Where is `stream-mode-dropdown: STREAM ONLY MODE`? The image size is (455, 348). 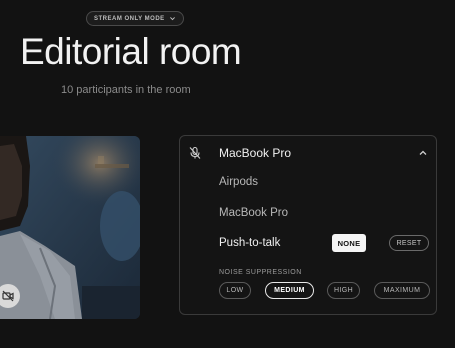
stream-mode-dropdown: STREAM ONLY MODE is located at coordinates (135, 18).